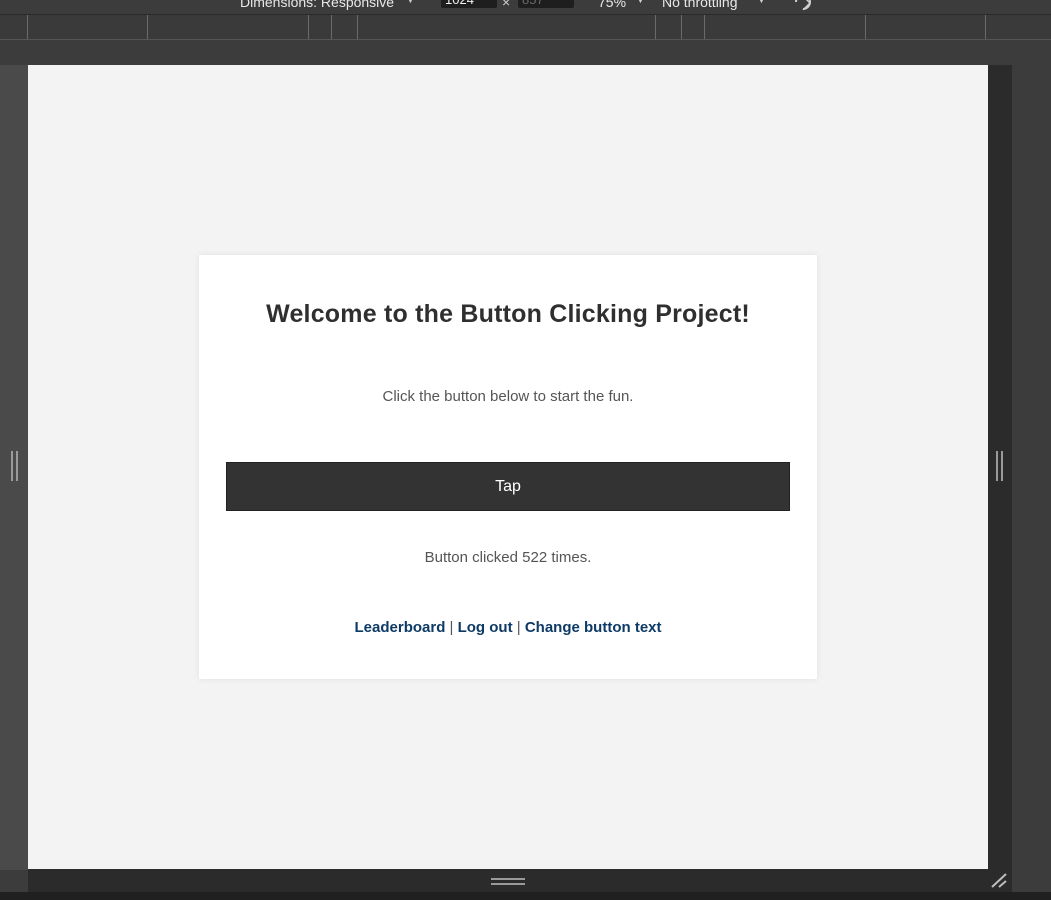  I want to click on width-input: 1024, so click(469, 4).